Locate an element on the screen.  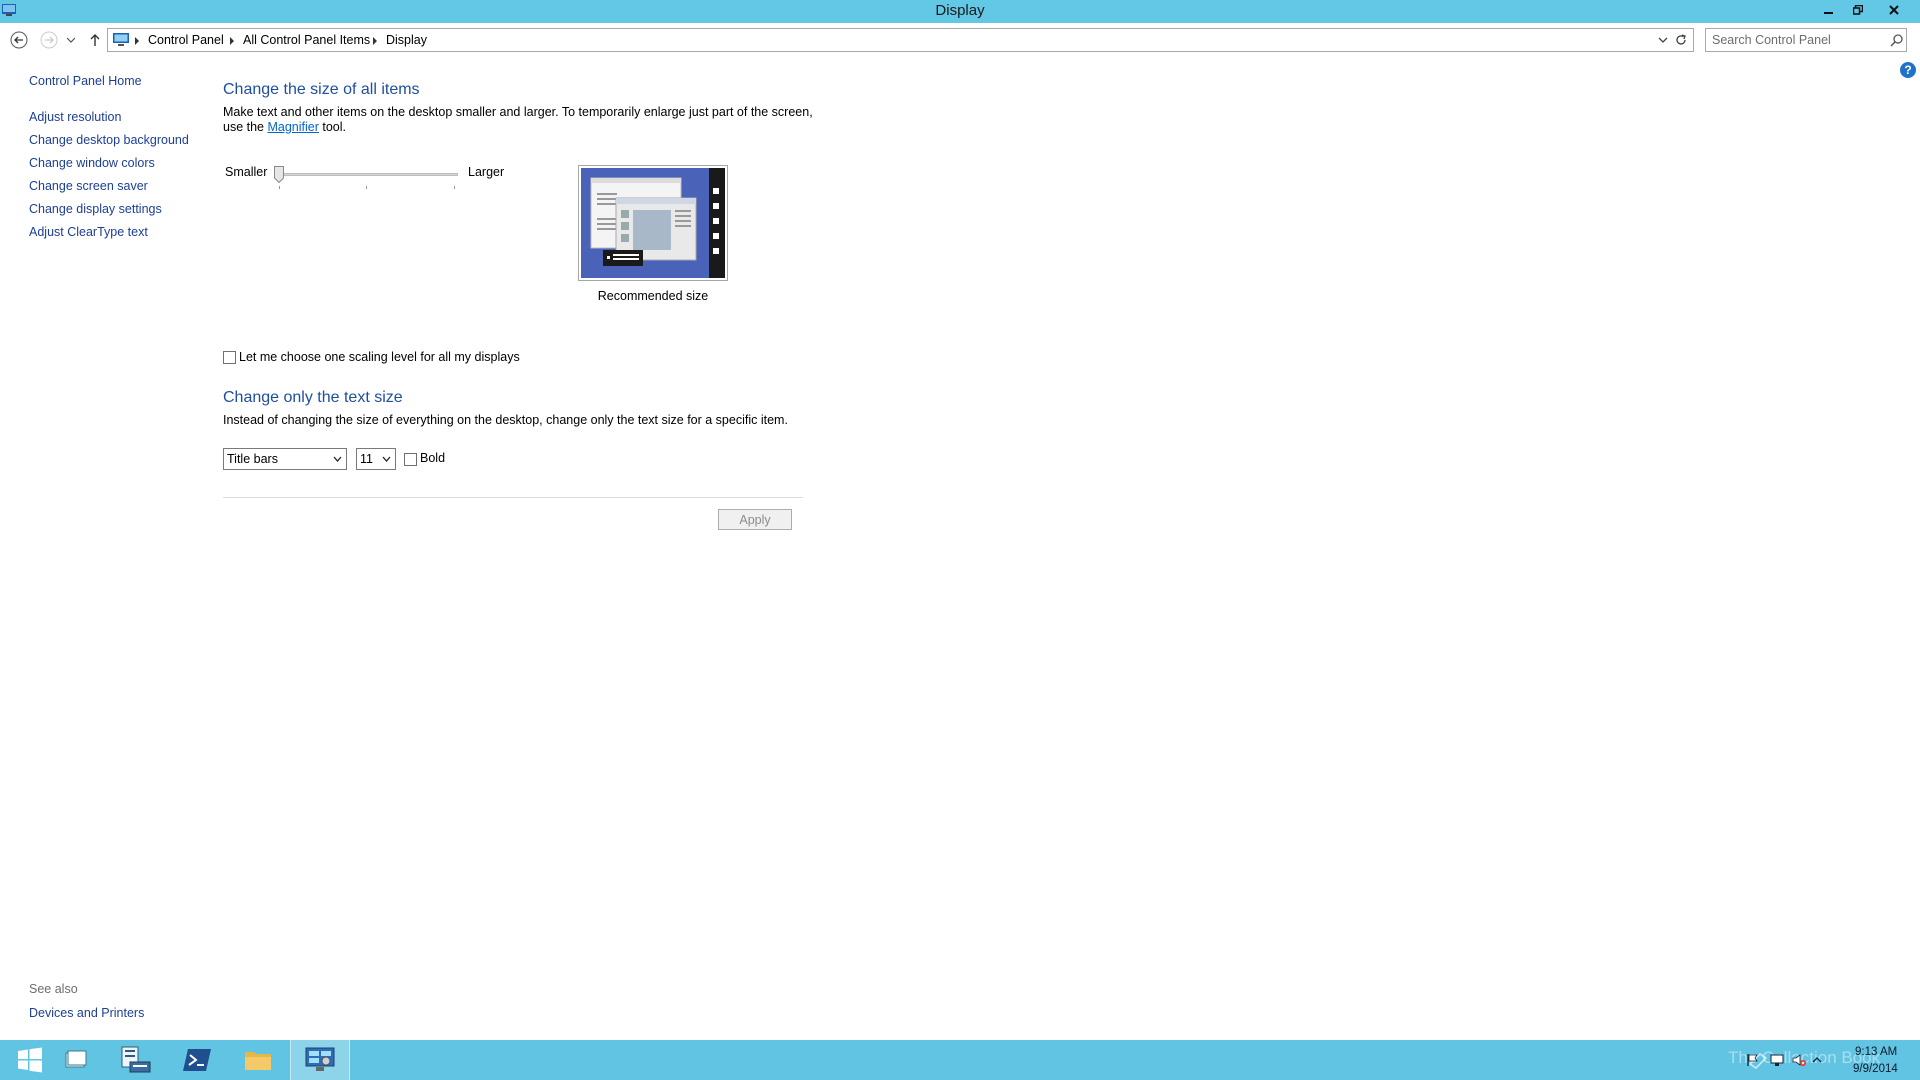
server-manager-icon is located at coordinates (136, 1059).